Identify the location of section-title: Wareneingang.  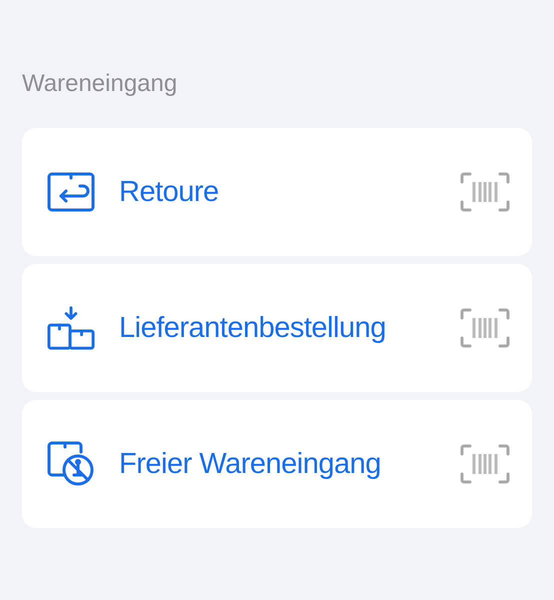
(100, 84).